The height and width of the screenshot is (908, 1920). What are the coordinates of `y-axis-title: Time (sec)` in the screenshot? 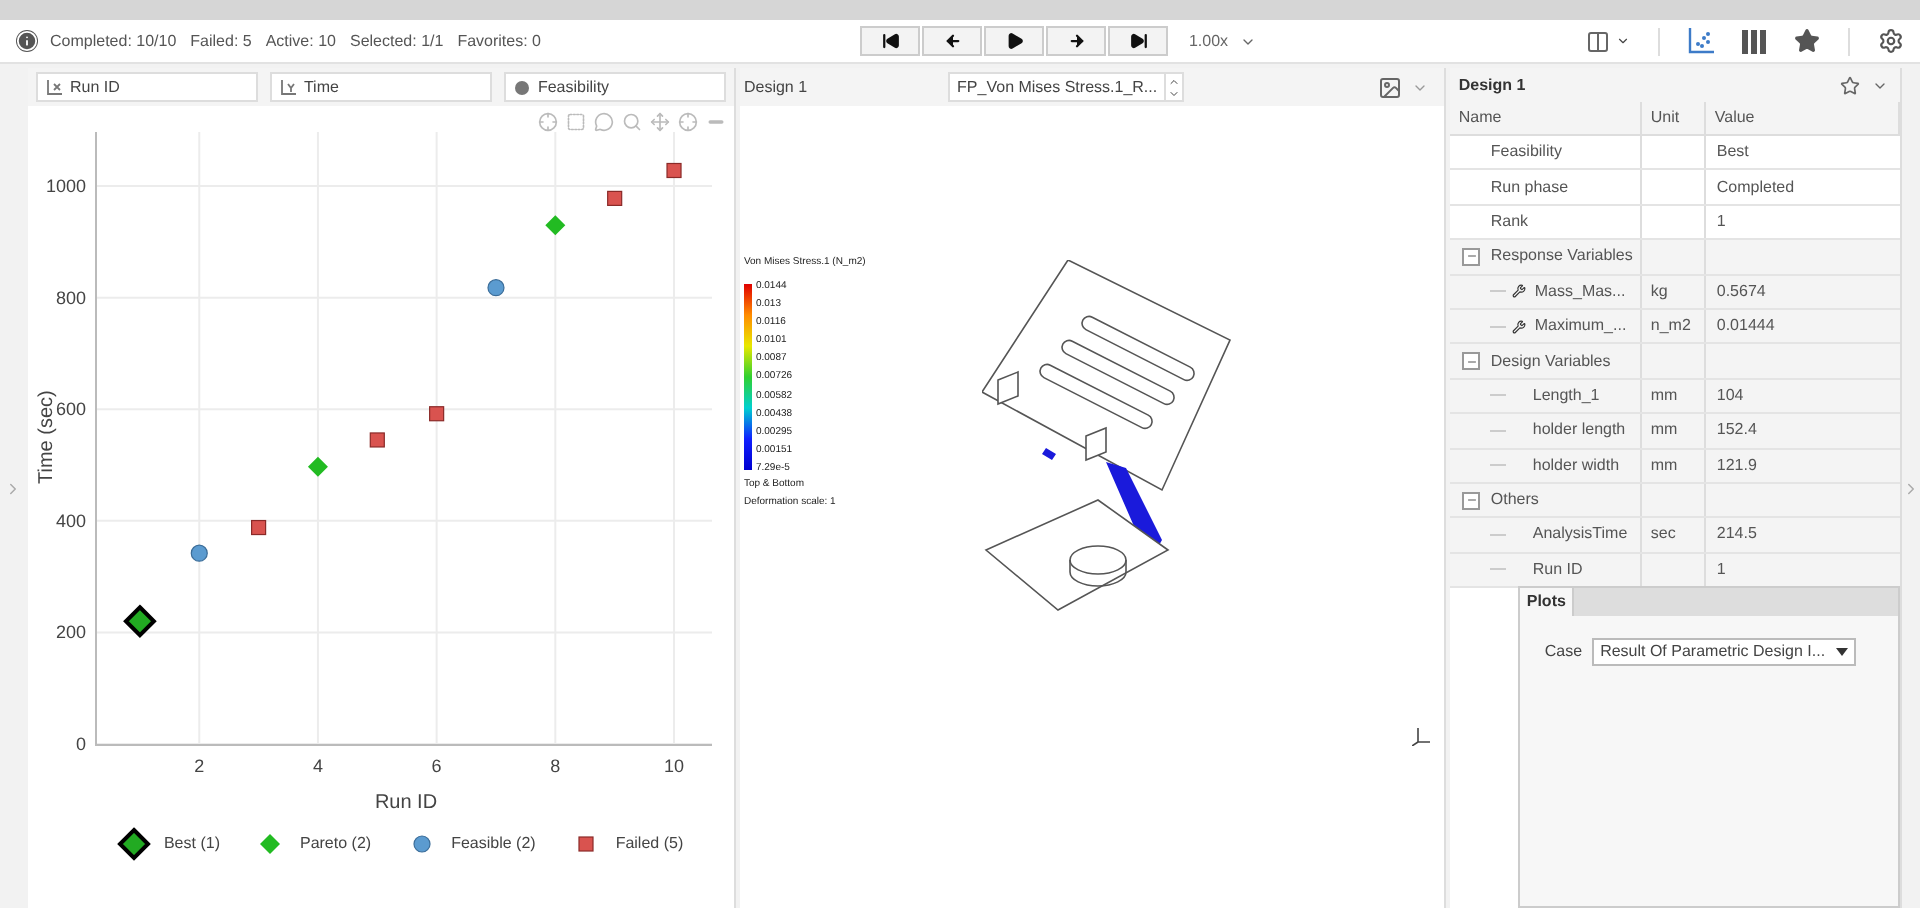 It's located at (46, 437).